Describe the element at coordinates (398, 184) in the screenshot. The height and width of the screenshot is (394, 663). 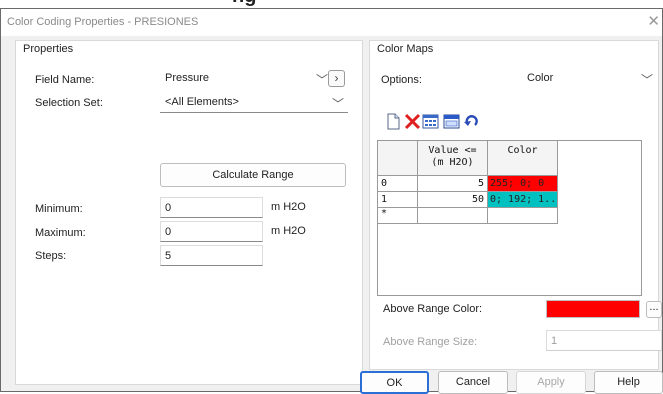
I see `row-index: 0` at that location.